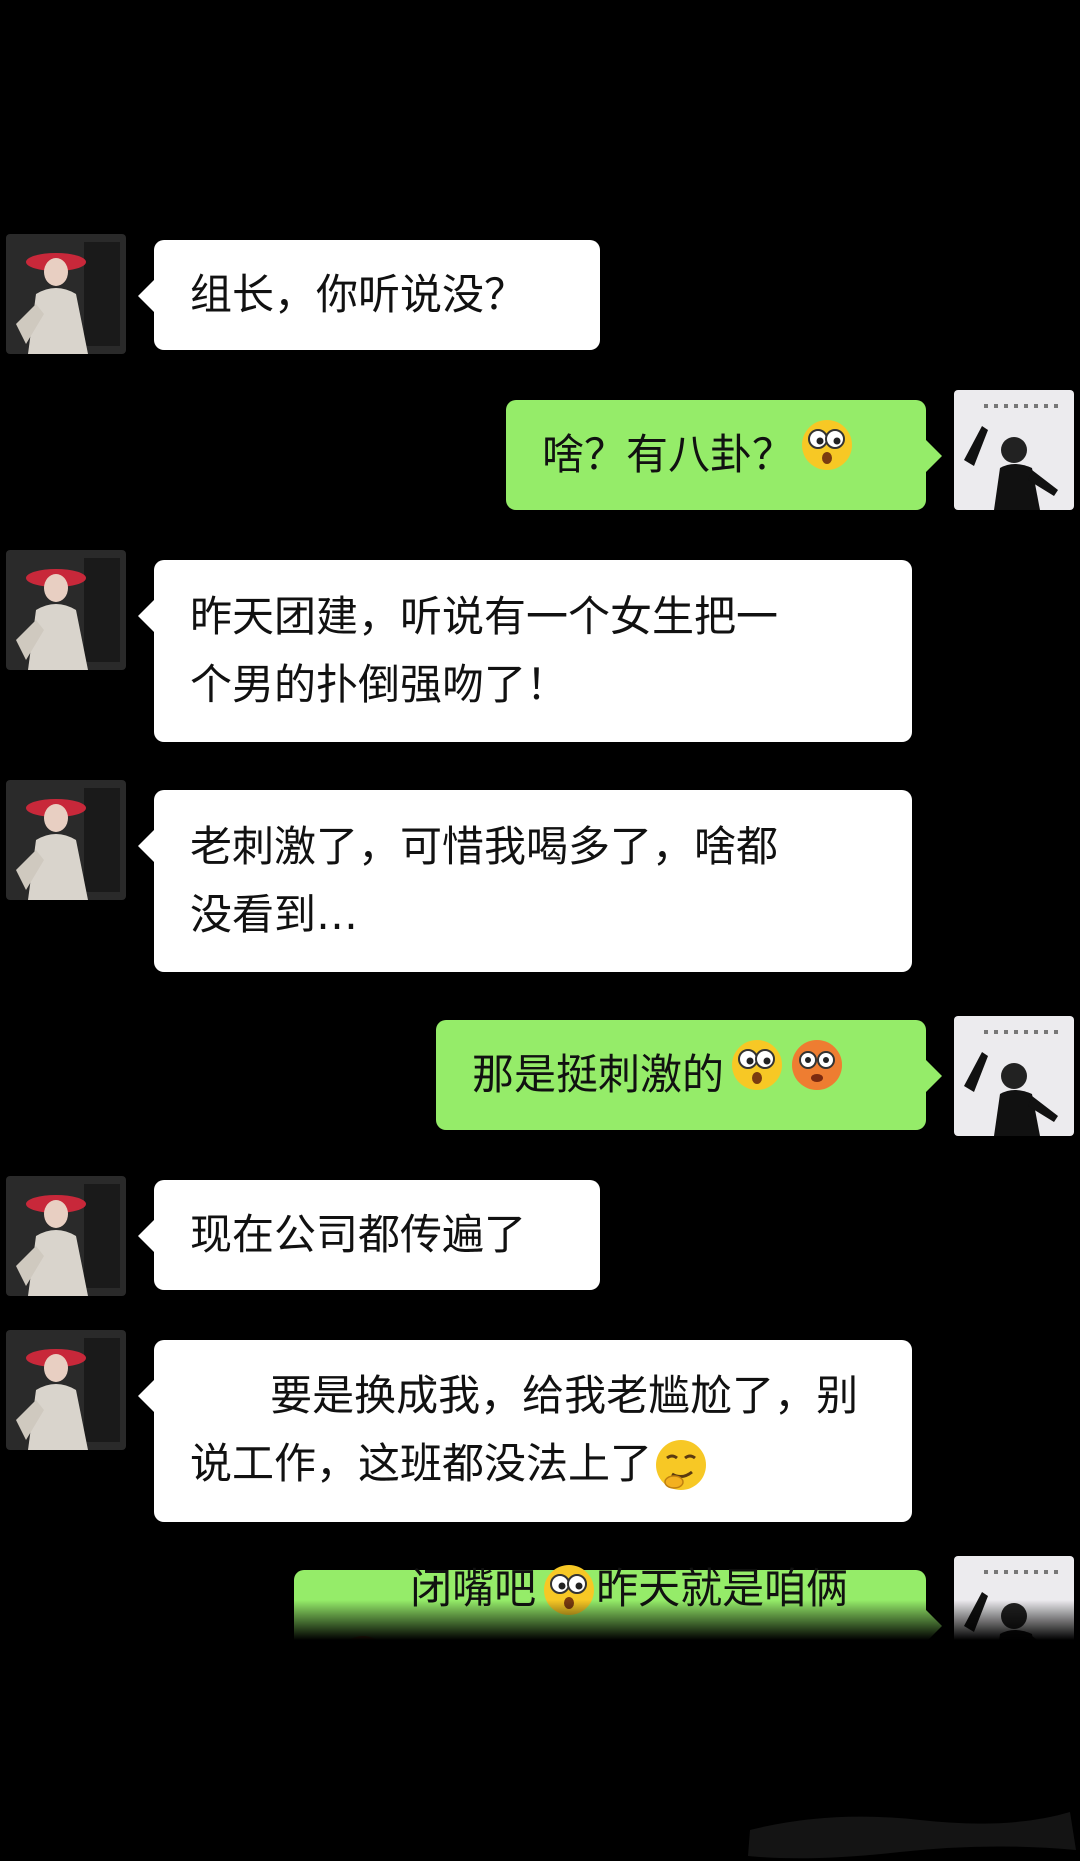 This screenshot has height=1861, width=1080. I want to click on scribble-mark, so click(912, 1835).